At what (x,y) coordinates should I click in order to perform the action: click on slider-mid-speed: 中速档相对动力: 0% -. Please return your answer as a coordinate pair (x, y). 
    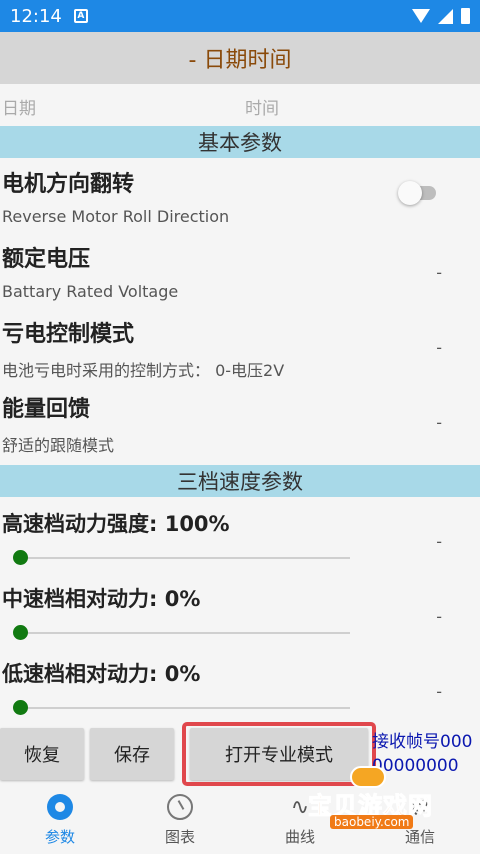
    Looking at the image, I should click on (240, 616).